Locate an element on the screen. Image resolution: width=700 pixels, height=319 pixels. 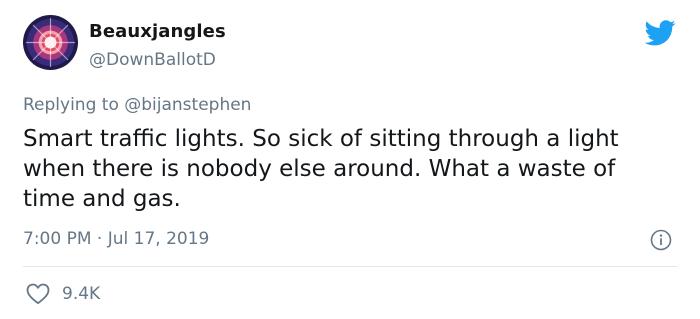
tweet-time: 7:00 PM is located at coordinates (57, 239).